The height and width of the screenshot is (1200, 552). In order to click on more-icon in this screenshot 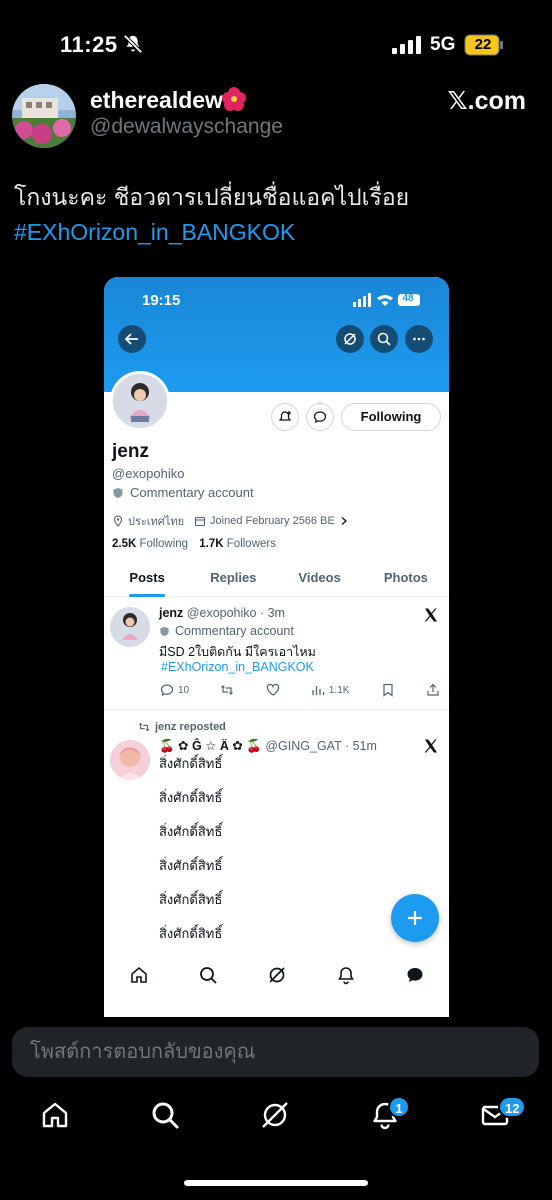, I will do `click(419, 339)`.